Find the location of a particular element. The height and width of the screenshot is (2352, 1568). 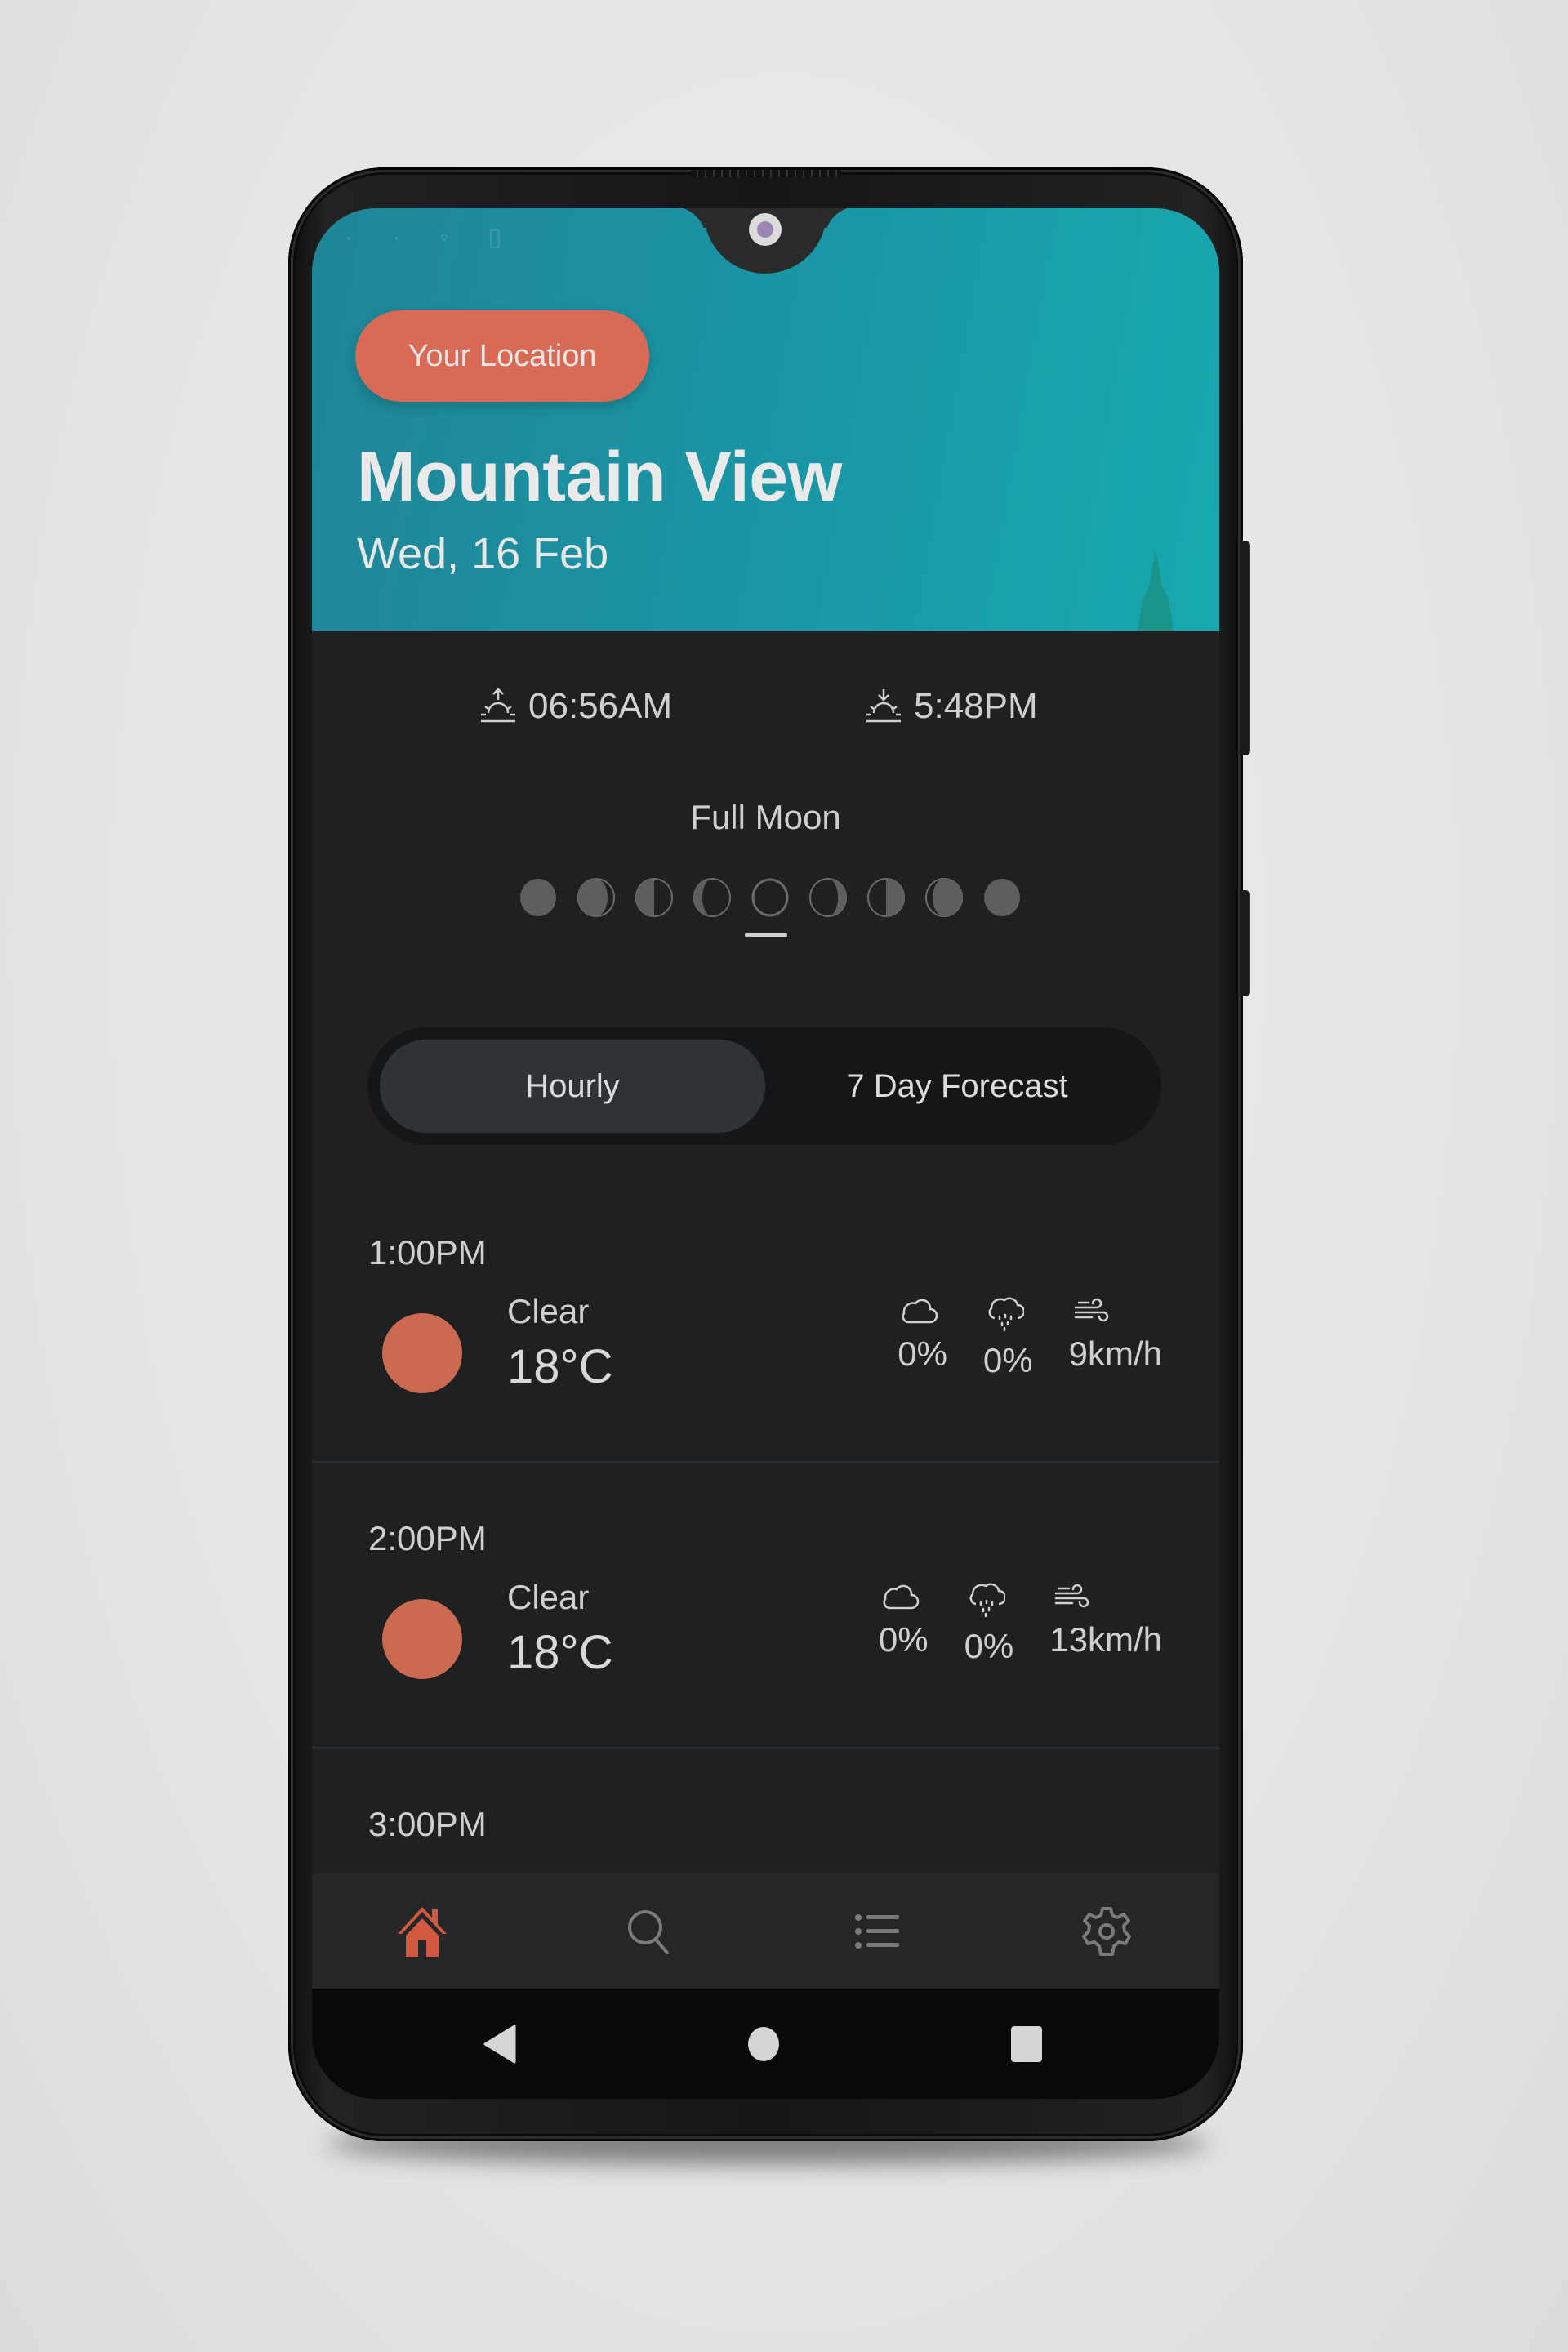

hour-stats: 0% 0% 13km/h is located at coordinates (1021, 1624).